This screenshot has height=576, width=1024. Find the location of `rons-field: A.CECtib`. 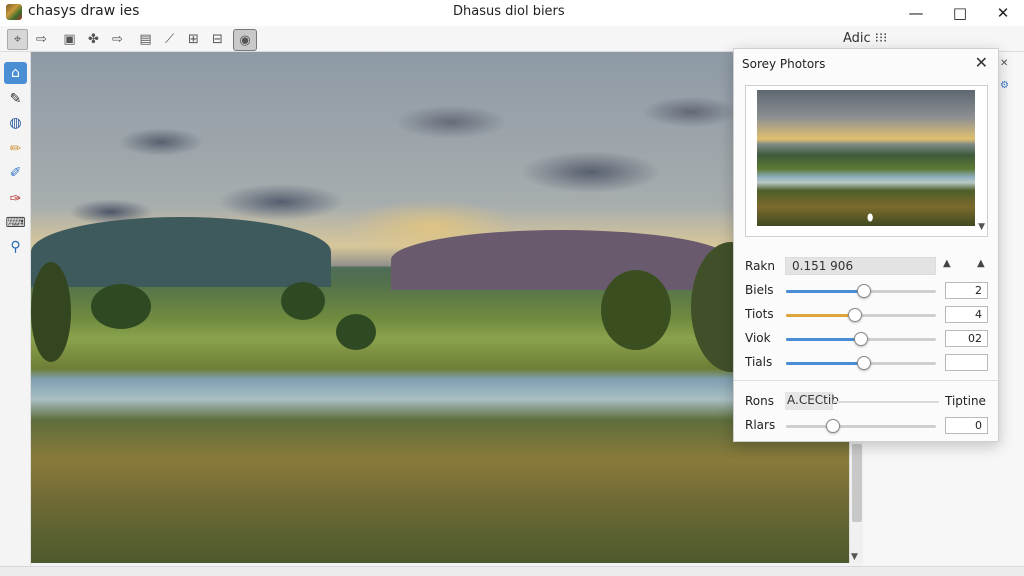

rons-field: A.CECtib is located at coordinates (812, 401).